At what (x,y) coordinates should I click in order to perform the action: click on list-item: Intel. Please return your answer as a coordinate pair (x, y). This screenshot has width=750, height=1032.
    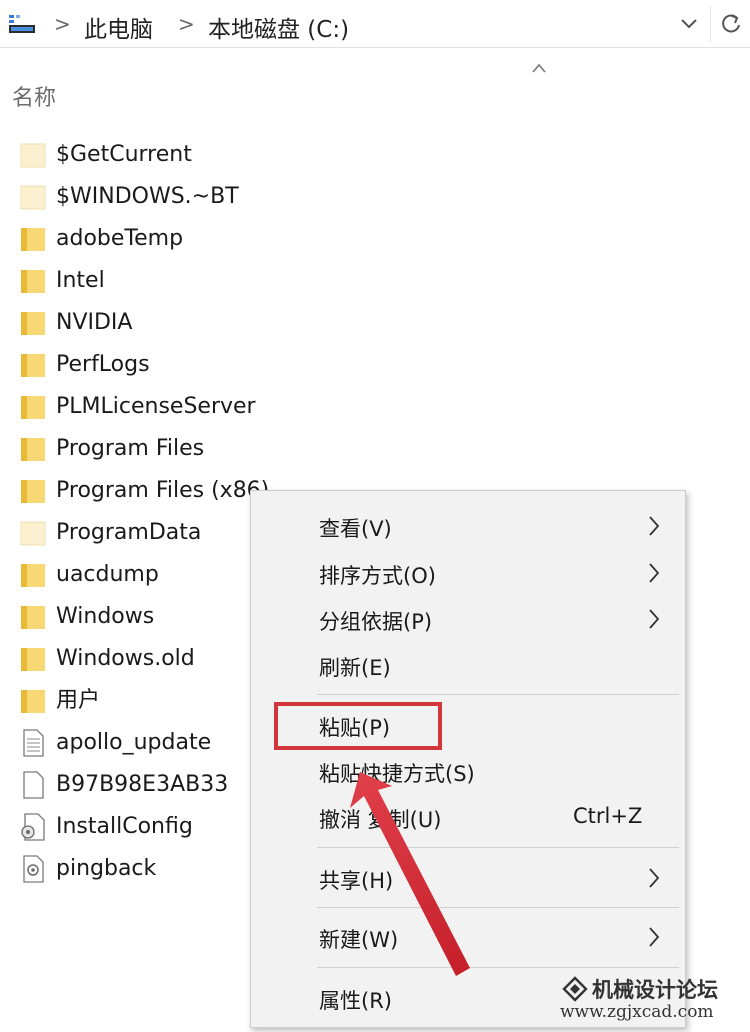
    Looking at the image, I should click on (166, 281).